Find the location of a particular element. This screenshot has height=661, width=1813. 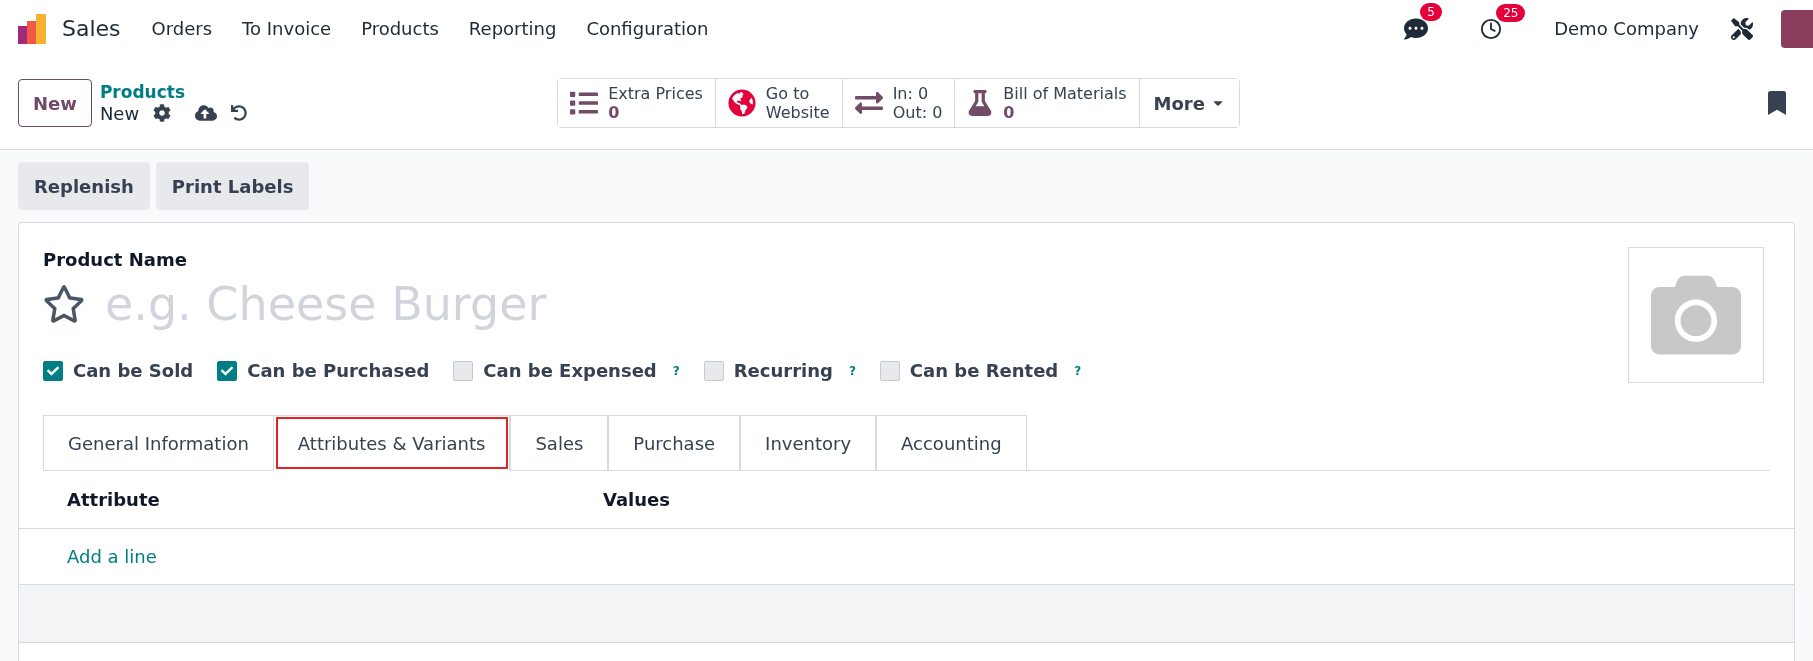

record-name: New is located at coordinates (119, 113).